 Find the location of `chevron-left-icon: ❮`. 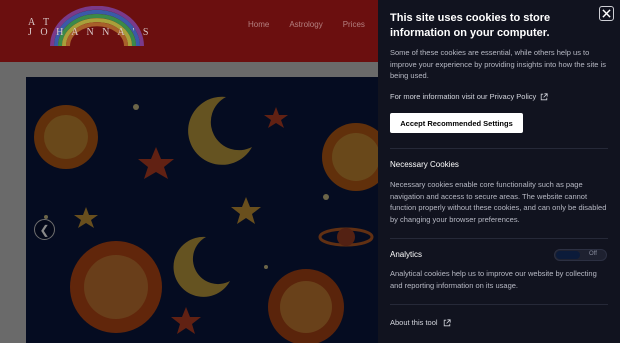

chevron-left-icon: ❮ is located at coordinates (44, 229).